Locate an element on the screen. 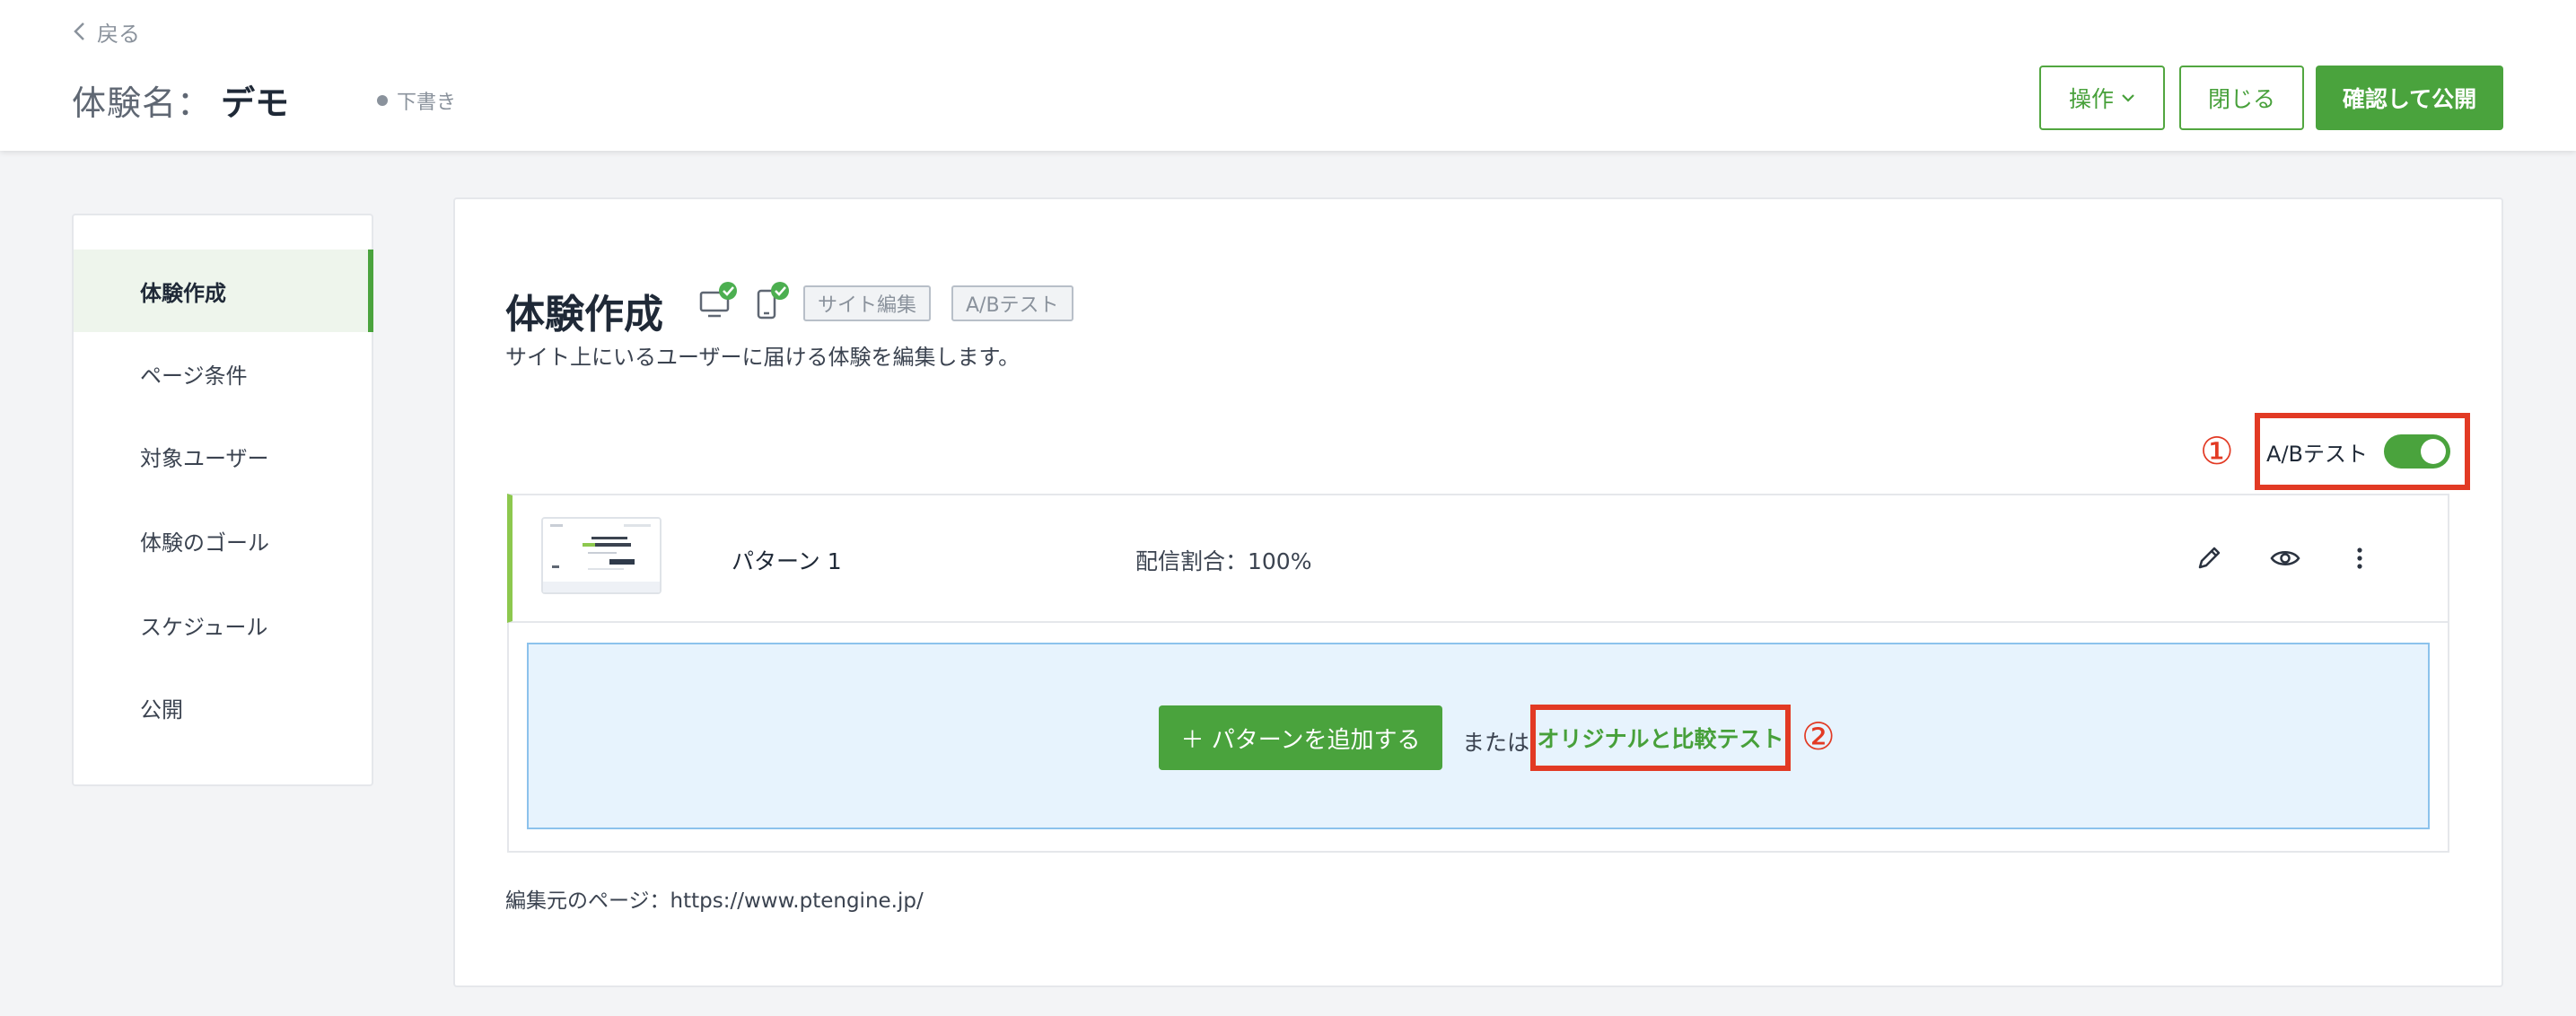 This screenshot has height=1016, width=2576. ab-test-toggle-group: A/Bテスト is located at coordinates (2362, 451).